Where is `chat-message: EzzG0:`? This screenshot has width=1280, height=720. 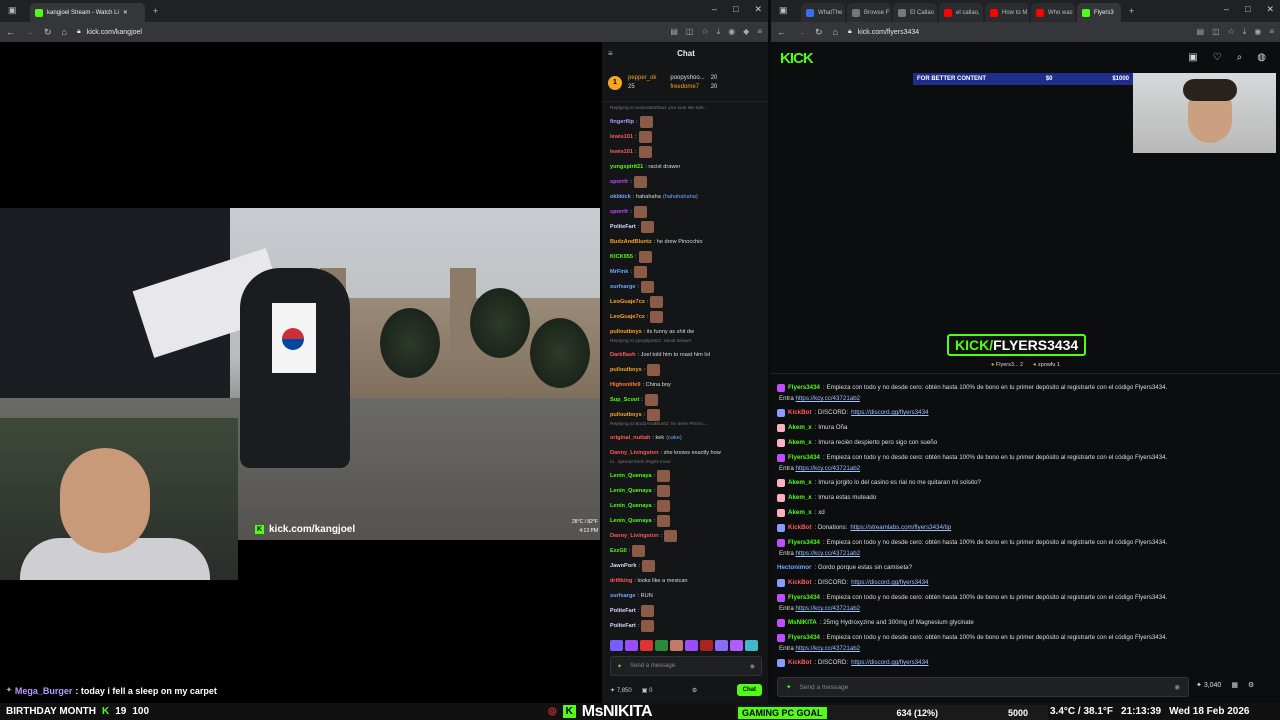 chat-message: EzzG0: is located at coordinates (687, 550).